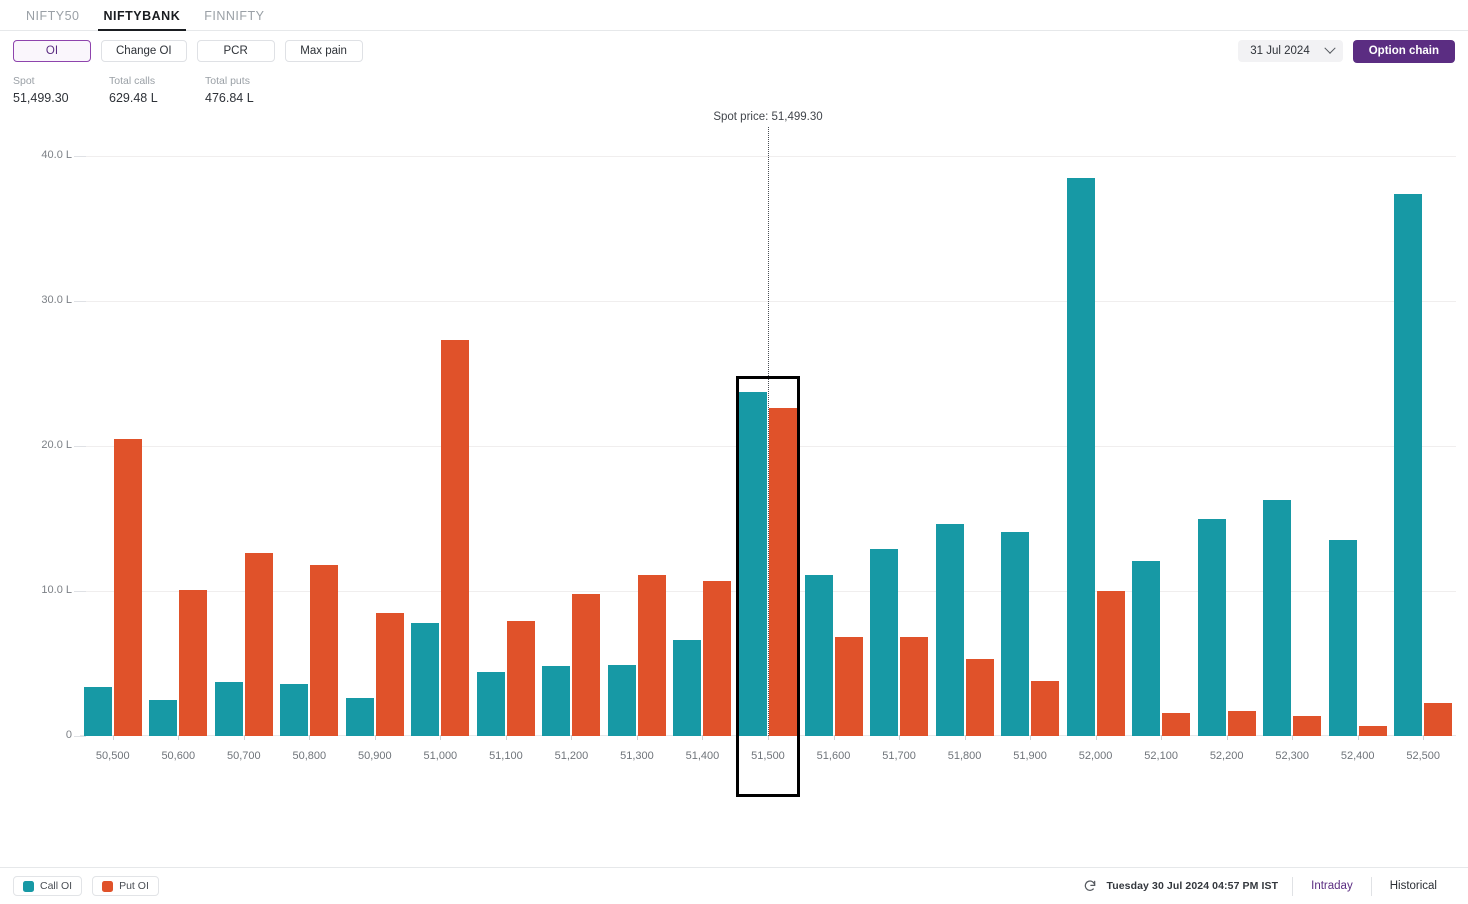  I want to click on footer-link-intraday: Intraday, so click(1332, 886).